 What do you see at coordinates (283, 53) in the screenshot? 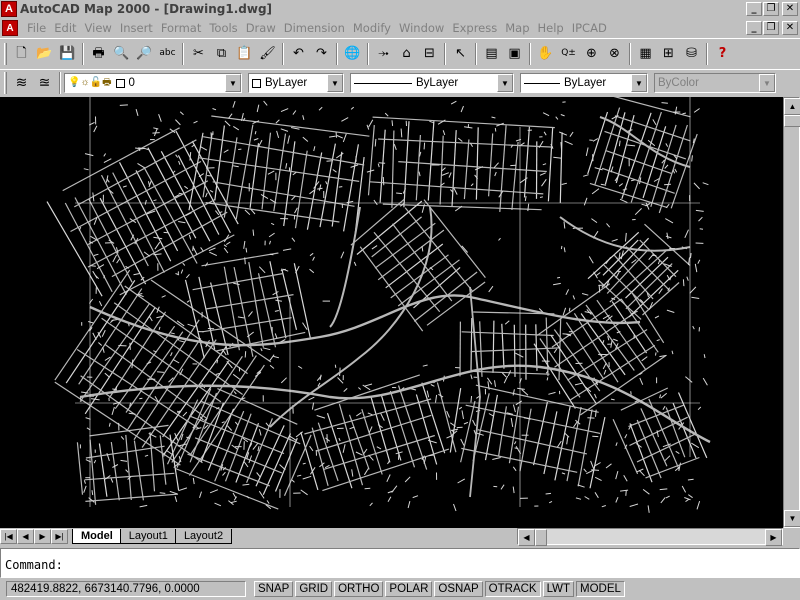
I see `separator` at bounding box center [283, 53].